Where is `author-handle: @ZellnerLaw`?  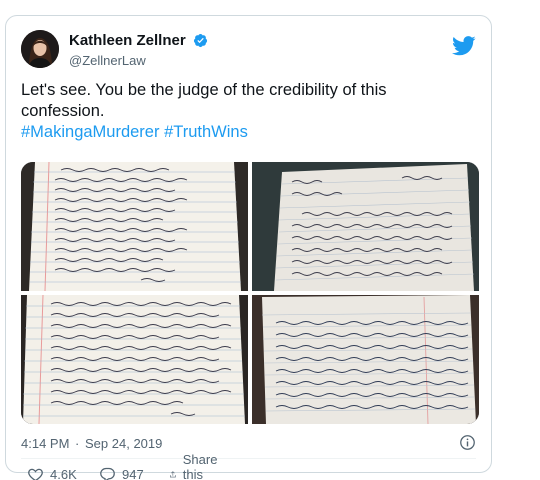
author-handle: @ZellnerLaw is located at coordinates (138, 60).